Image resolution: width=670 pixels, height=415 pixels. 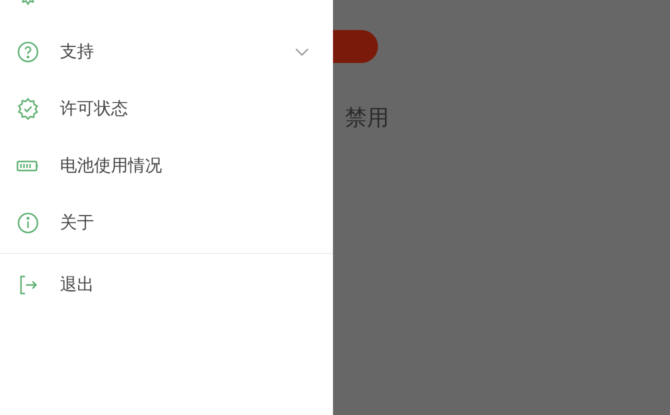 What do you see at coordinates (28, 108) in the screenshot?
I see `badge-check-icon` at bounding box center [28, 108].